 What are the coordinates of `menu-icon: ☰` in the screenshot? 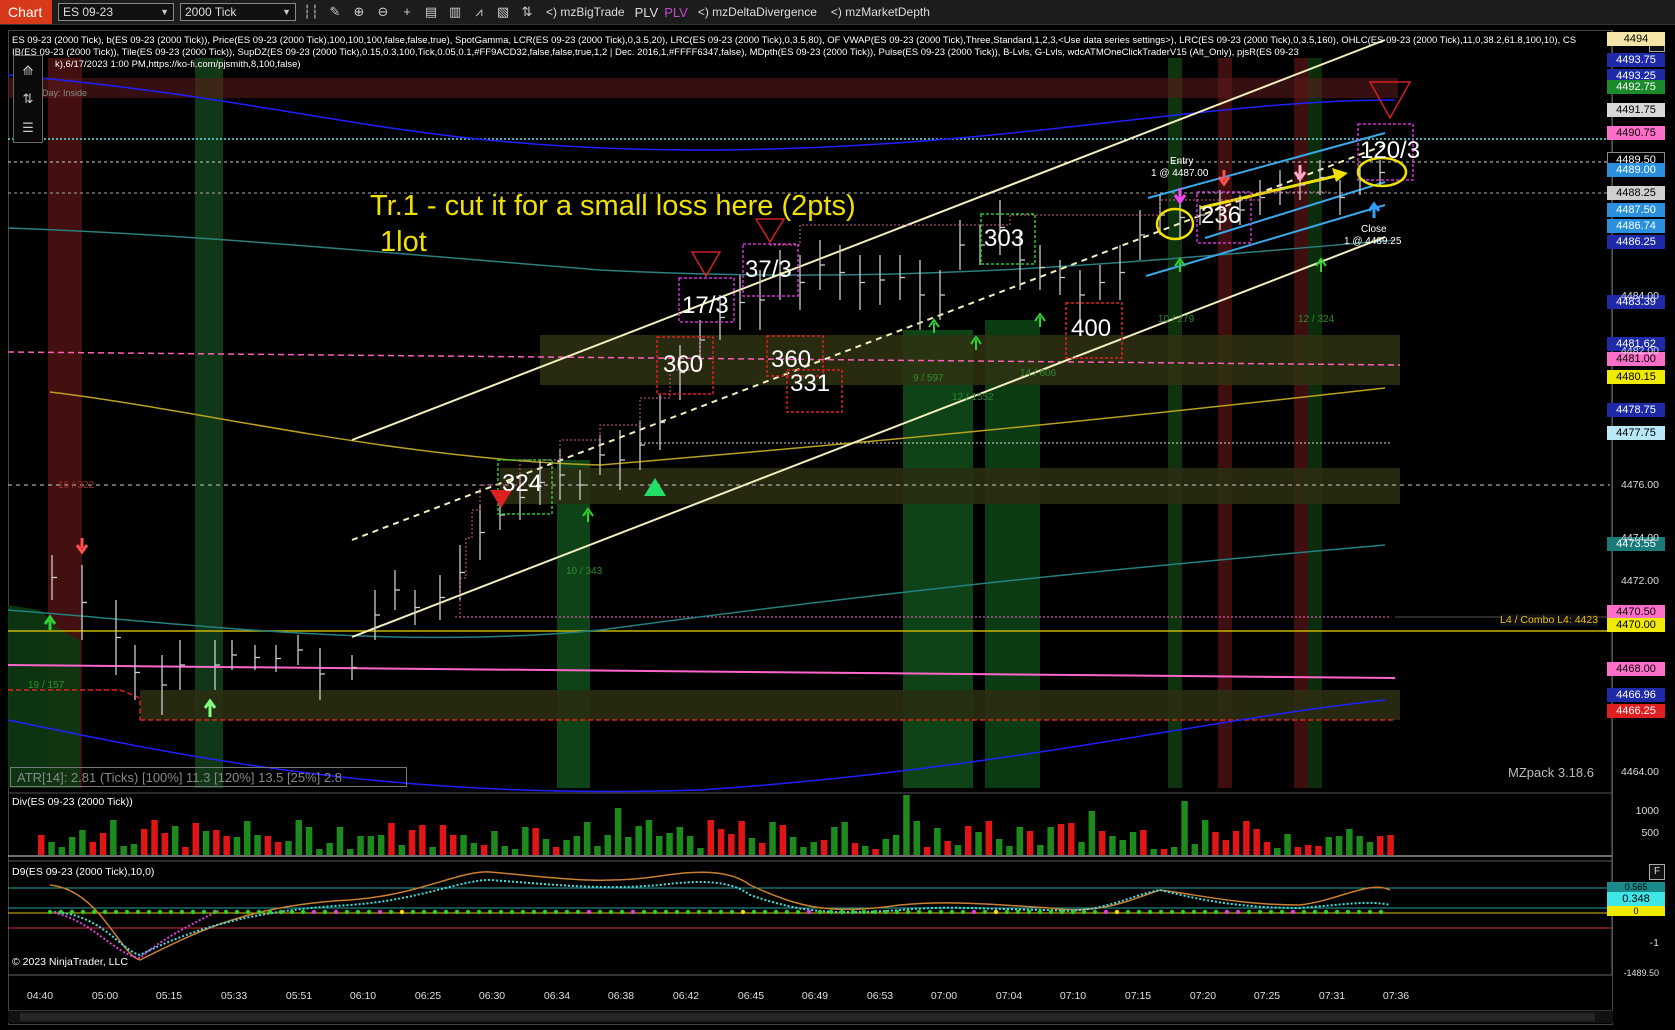 It's located at (28, 127).